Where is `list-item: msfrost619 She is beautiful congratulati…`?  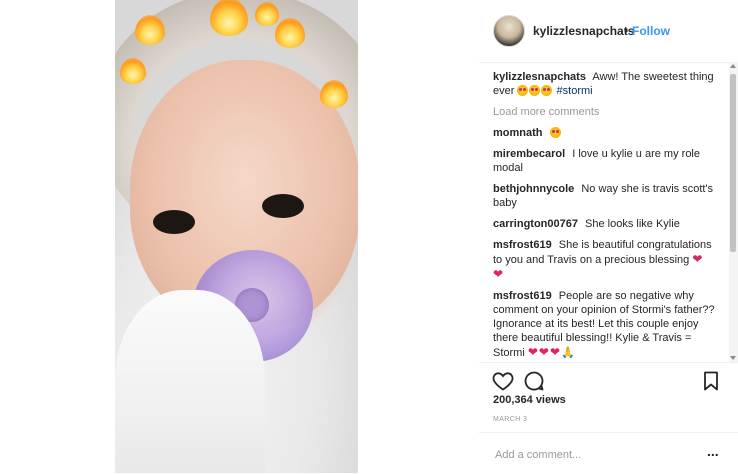 list-item: msfrost619 She is beautiful congratulati… is located at coordinates (606, 260).